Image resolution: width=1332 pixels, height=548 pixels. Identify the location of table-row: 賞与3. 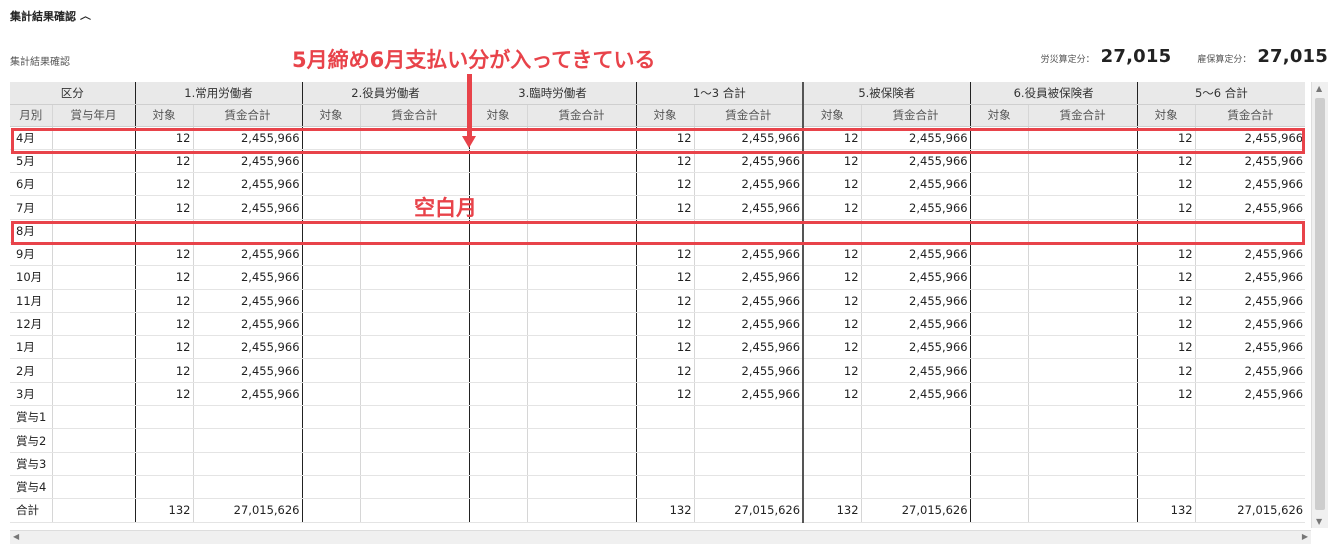
(658, 464).